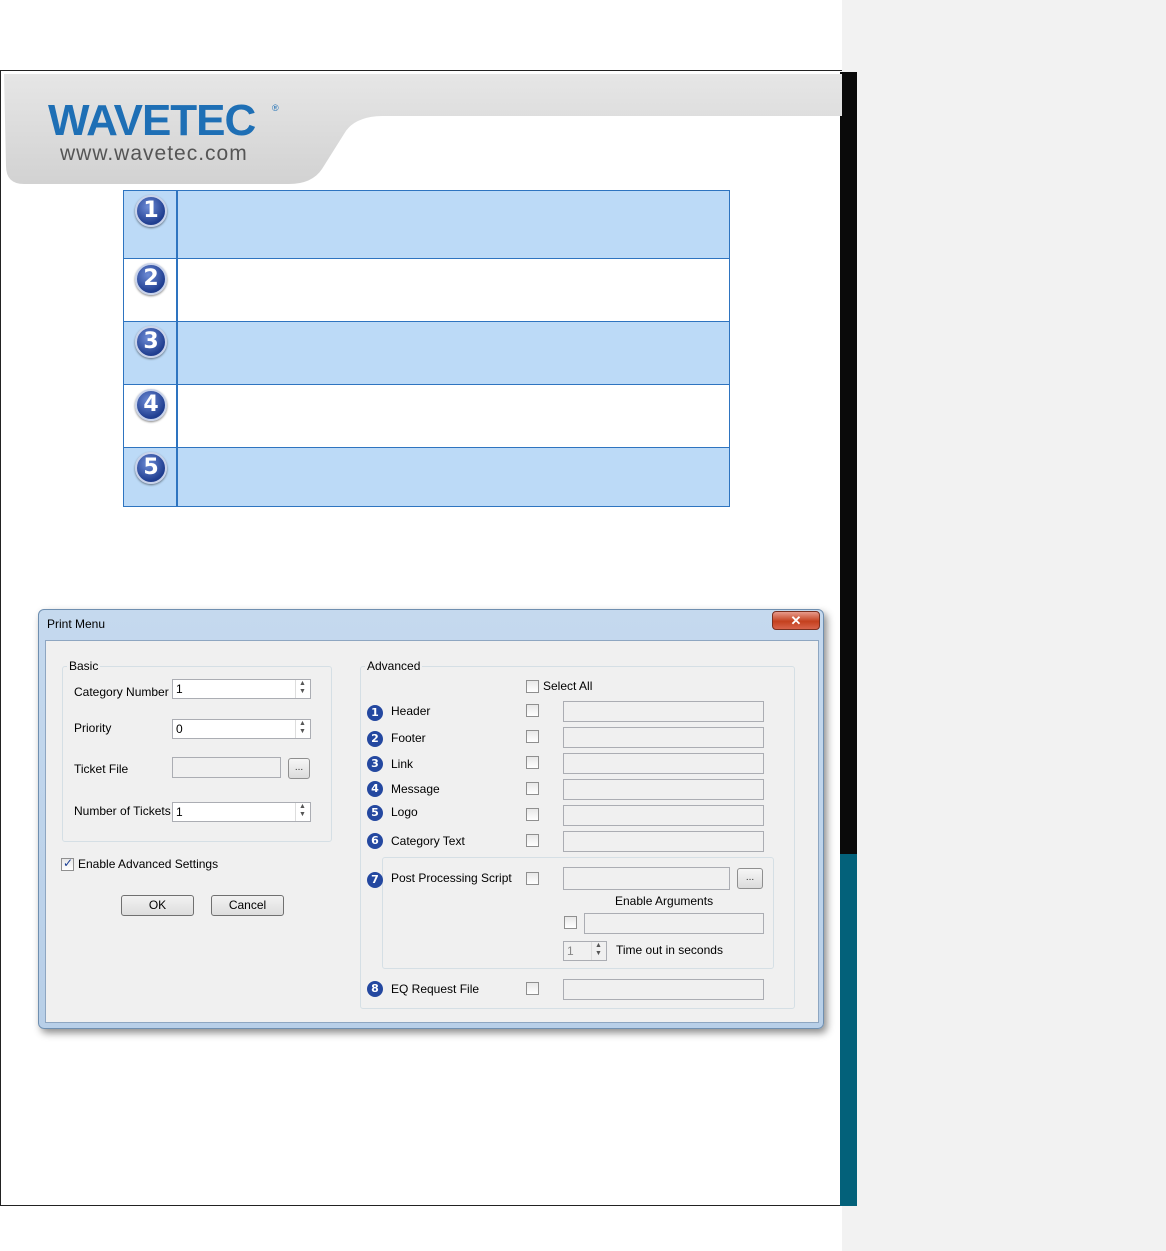 This screenshot has height=1251, width=1166. Describe the element at coordinates (532, 736) in the screenshot. I see `footer-checkbox` at that location.